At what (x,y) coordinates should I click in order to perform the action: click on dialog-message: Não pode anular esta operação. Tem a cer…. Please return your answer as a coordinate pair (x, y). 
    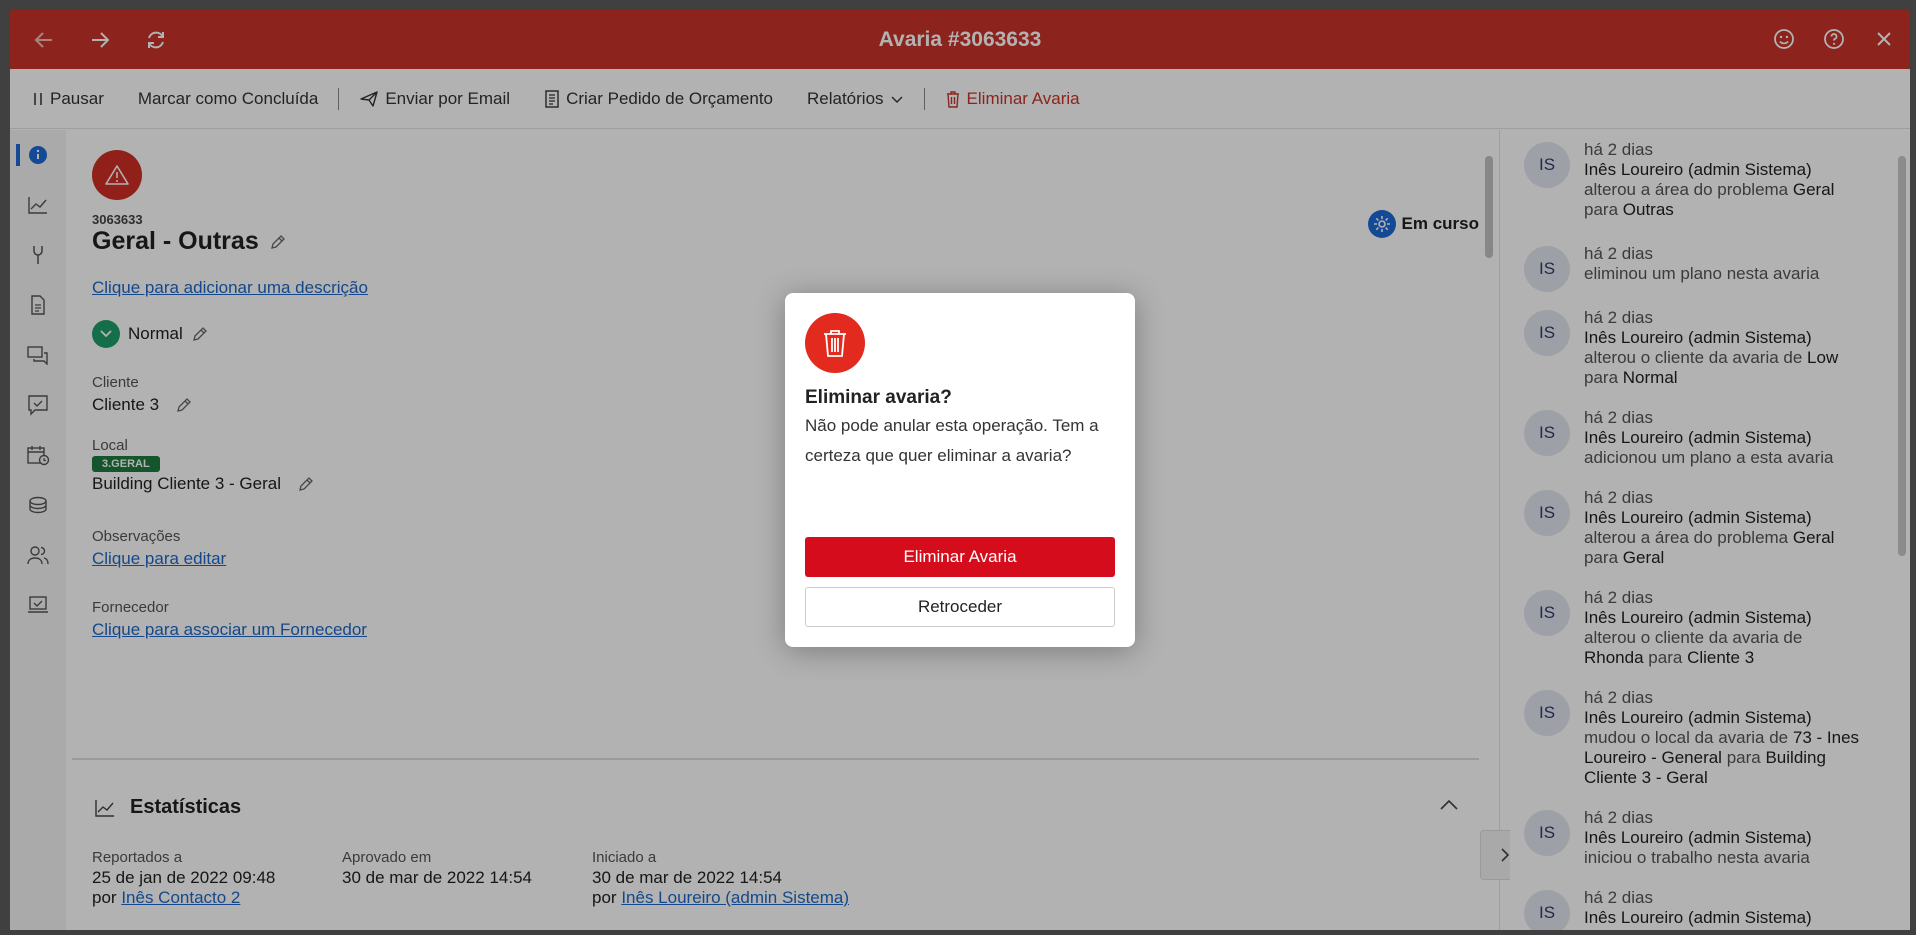
    Looking at the image, I should click on (952, 440).